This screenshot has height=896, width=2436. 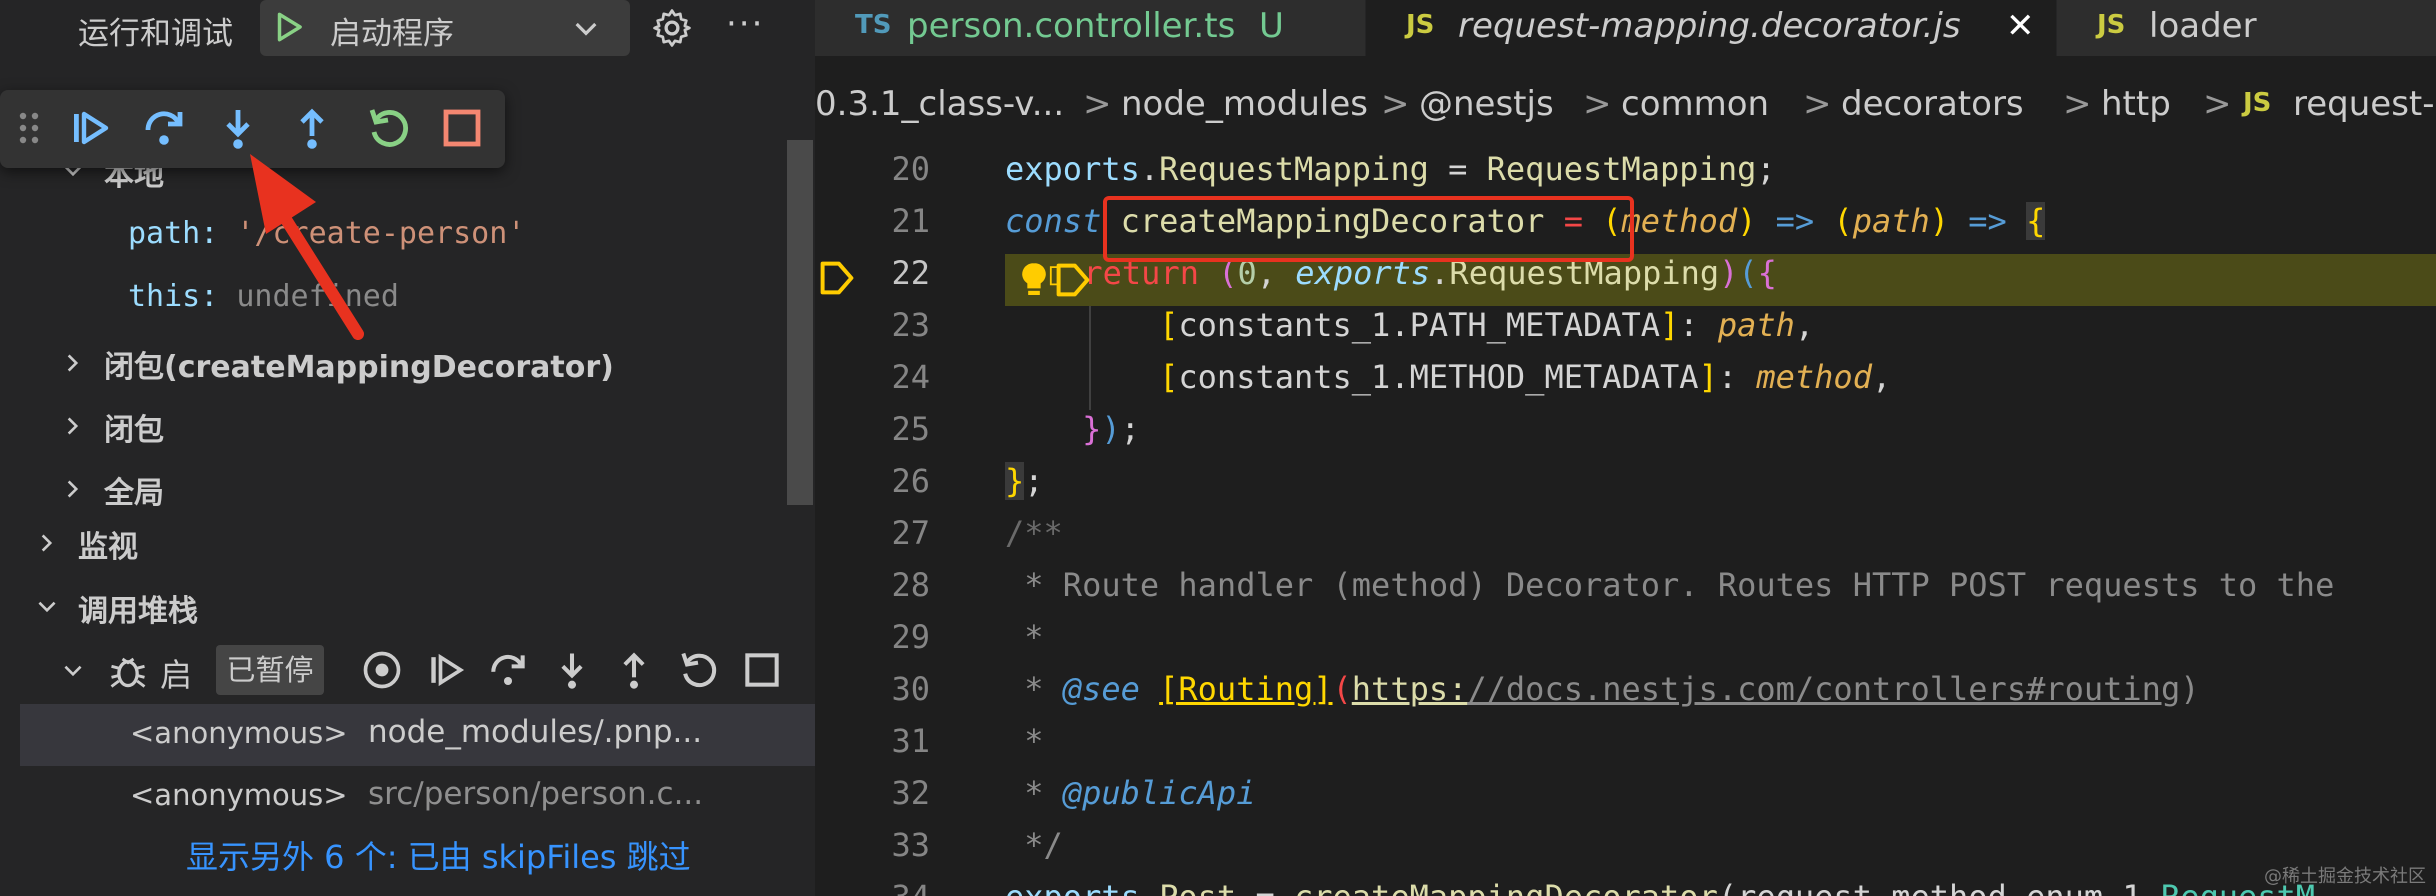 I want to click on code-line-26: };, so click(x=1024, y=481).